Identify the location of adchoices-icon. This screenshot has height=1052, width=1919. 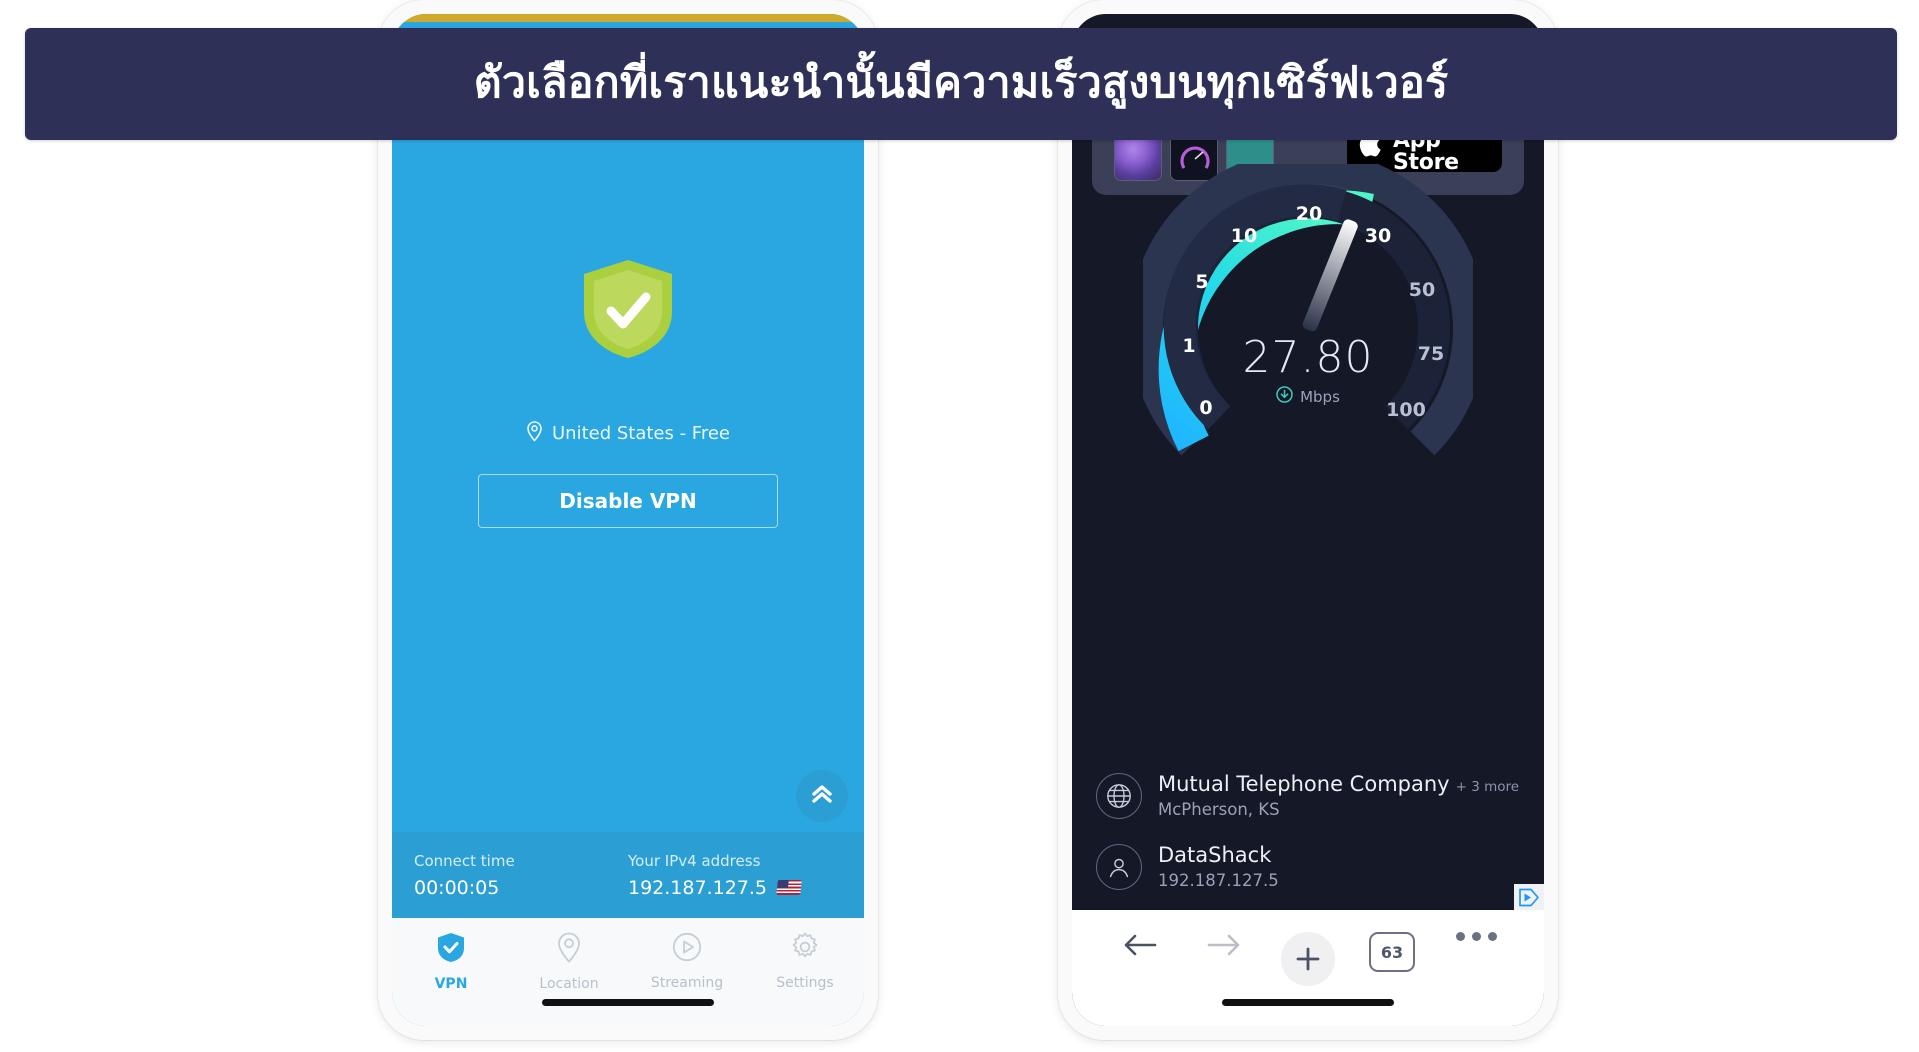
(1529, 897).